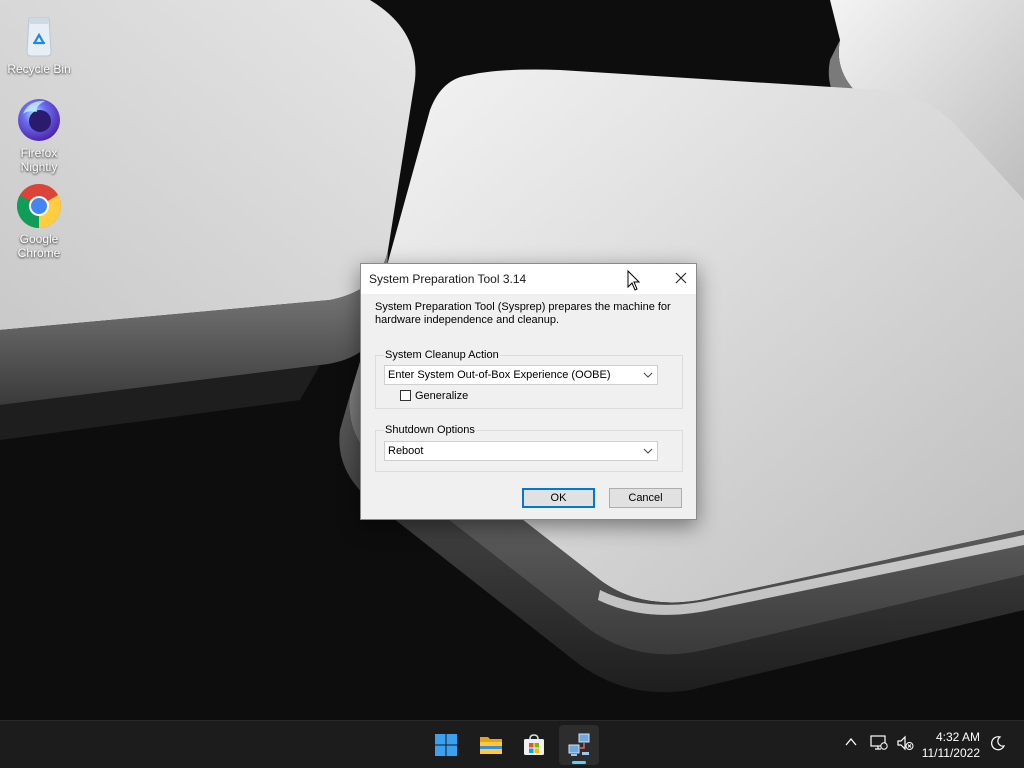 This screenshot has width=1024, height=768. What do you see at coordinates (634, 280) in the screenshot?
I see `mouse-cursor-icon` at bounding box center [634, 280].